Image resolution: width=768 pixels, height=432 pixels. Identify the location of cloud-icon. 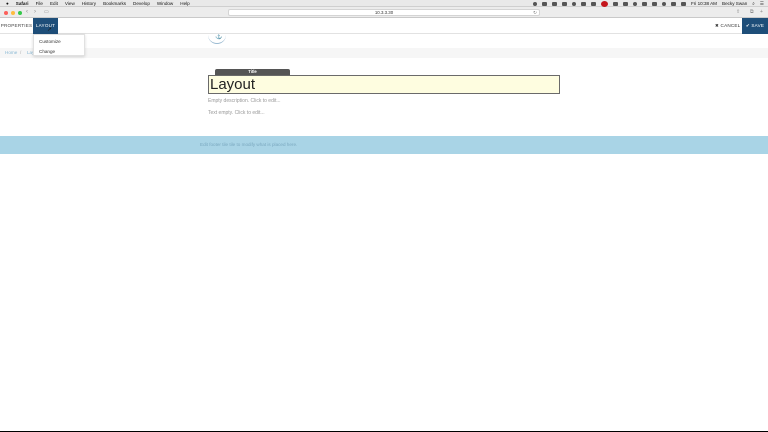
(554, 3).